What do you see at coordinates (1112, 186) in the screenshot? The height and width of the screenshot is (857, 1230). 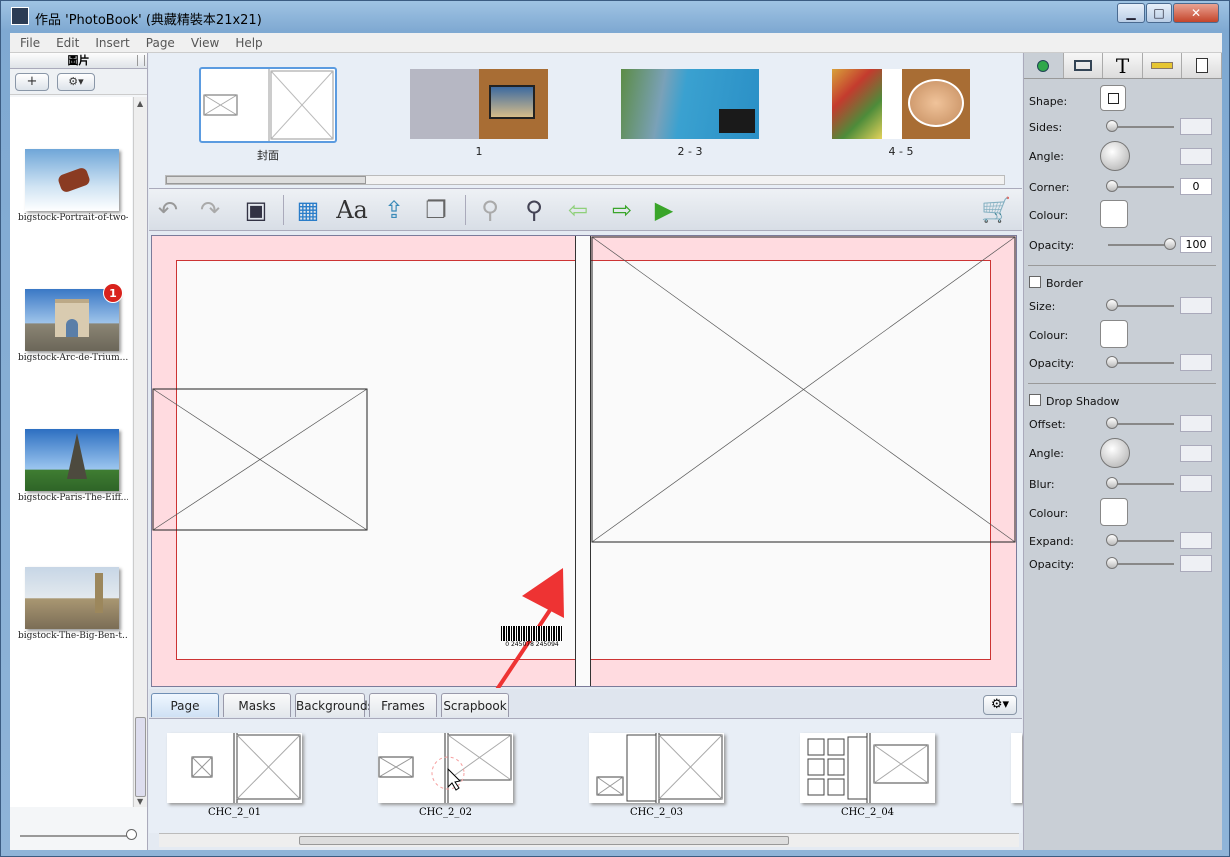 I see `corner-slider-knob` at bounding box center [1112, 186].